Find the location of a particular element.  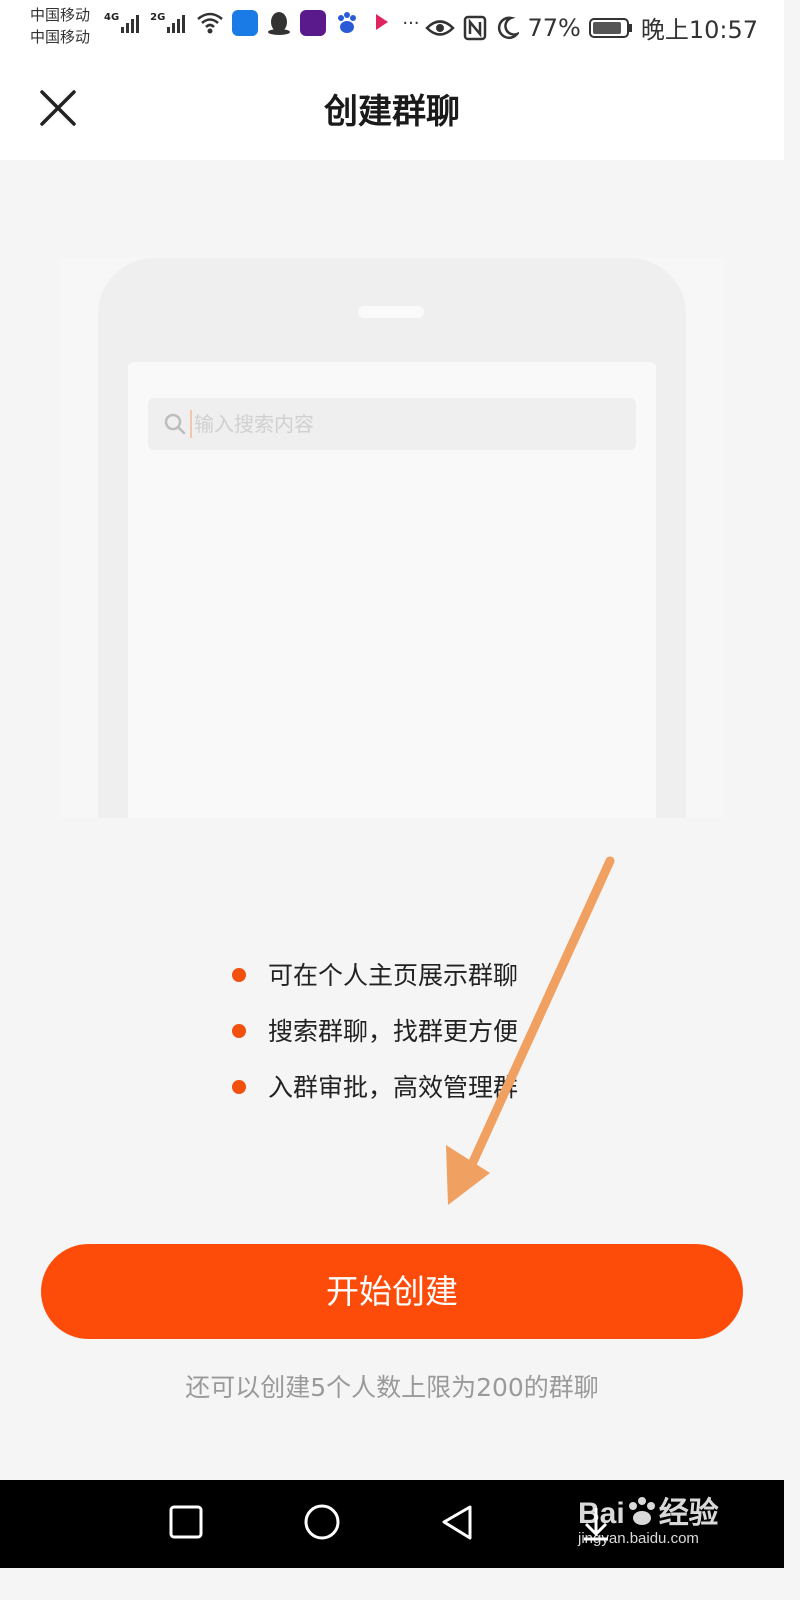

signal-2g-icon: 2G is located at coordinates (169, 23).